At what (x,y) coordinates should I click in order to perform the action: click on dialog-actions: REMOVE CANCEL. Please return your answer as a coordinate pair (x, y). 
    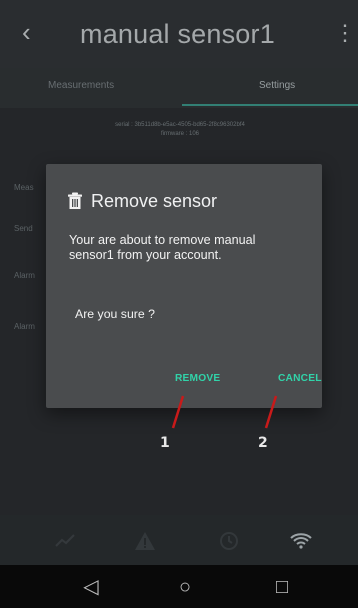
    Looking at the image, I should click on (184, 379).